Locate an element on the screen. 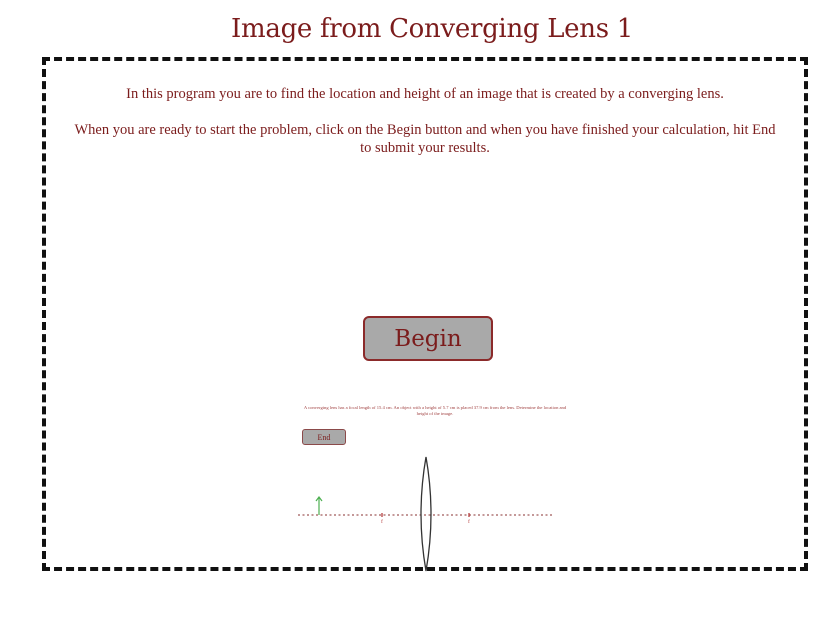 Image resolution: width=828 pixels, height=626 pixels. lens-diagram: f f is located at coordinates (425, 514).